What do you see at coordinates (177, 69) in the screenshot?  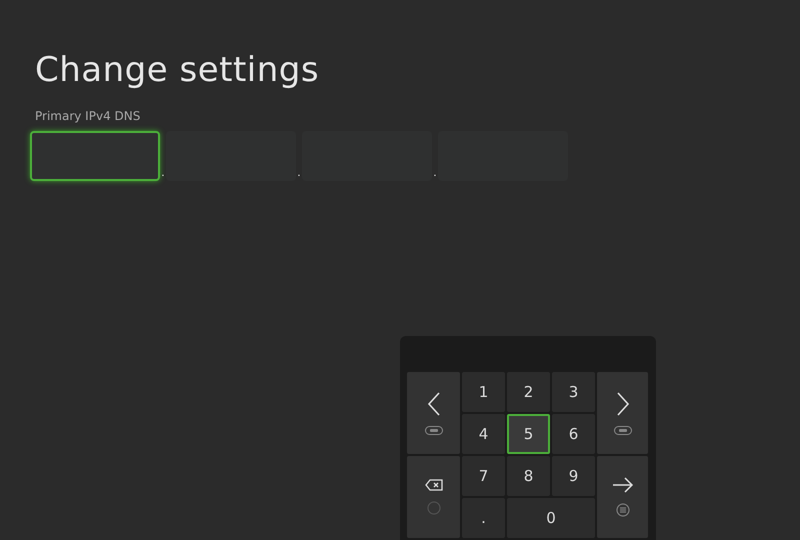 I see `page-title: Change settings` at bounding box center [177, 69].